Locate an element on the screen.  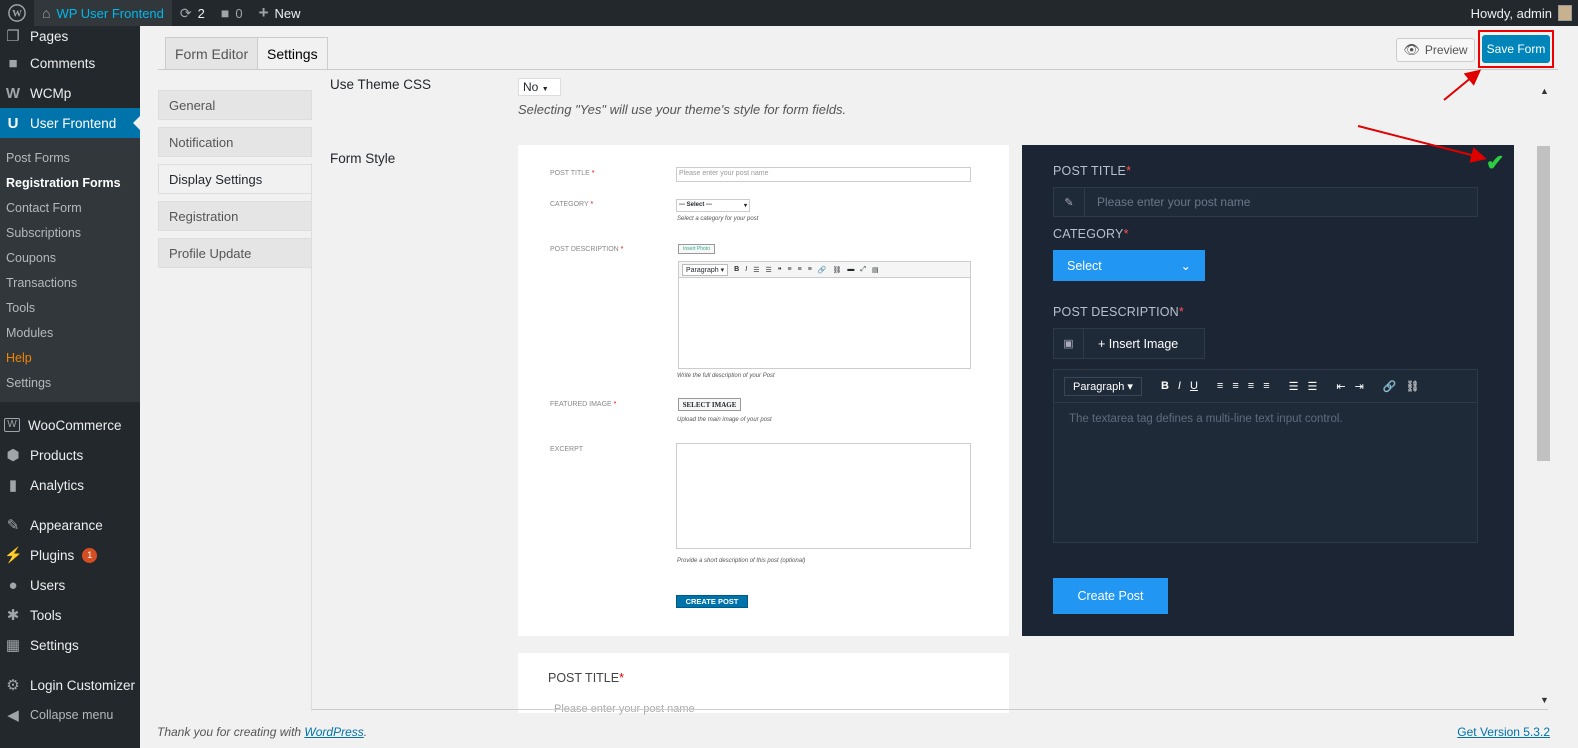
tab-form-editor: Form Editor is located at coordinates (212, 53).